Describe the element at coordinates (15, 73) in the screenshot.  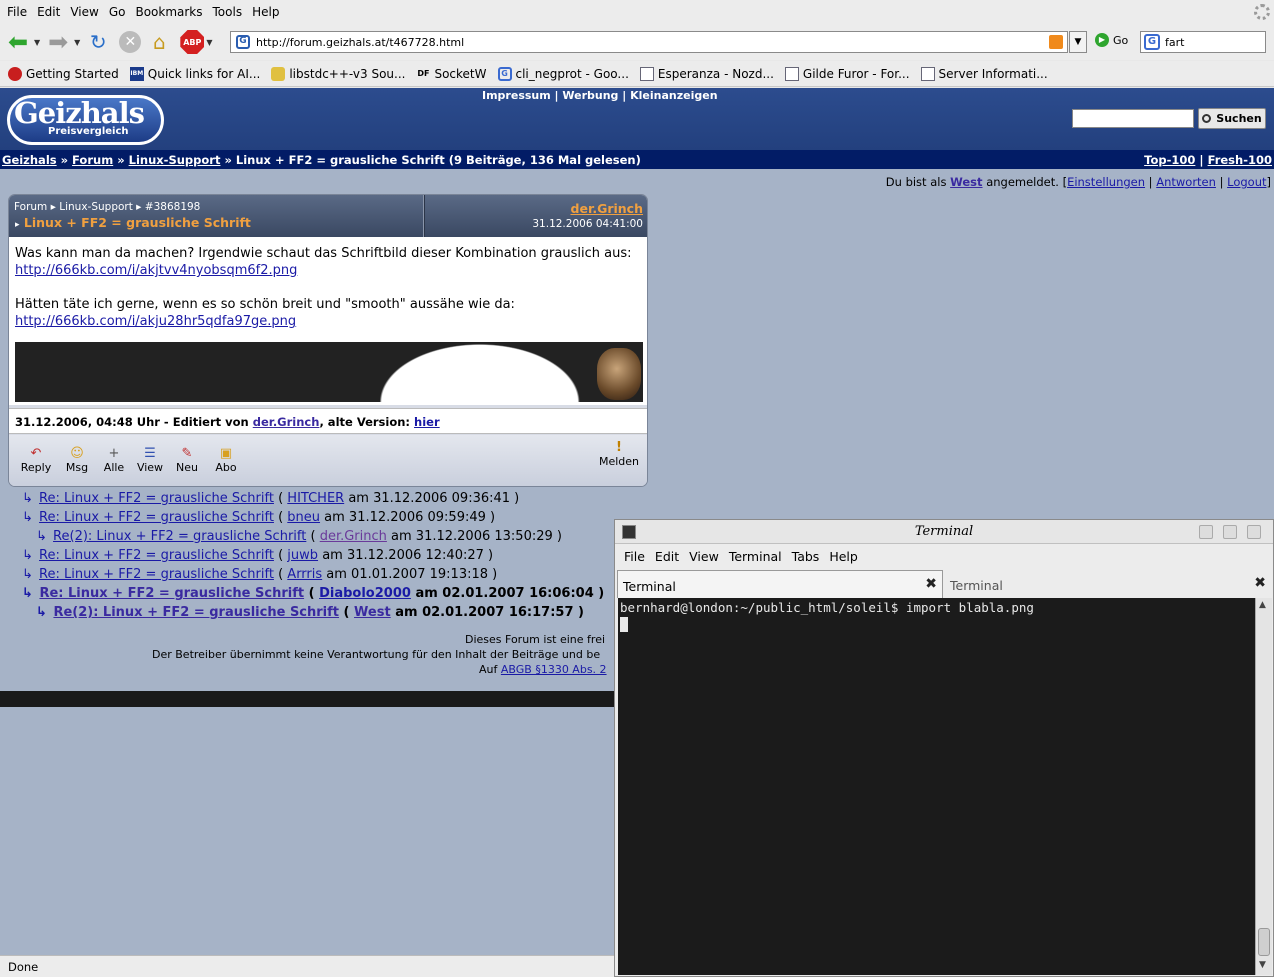
I see `red-hat-icon` at that location.